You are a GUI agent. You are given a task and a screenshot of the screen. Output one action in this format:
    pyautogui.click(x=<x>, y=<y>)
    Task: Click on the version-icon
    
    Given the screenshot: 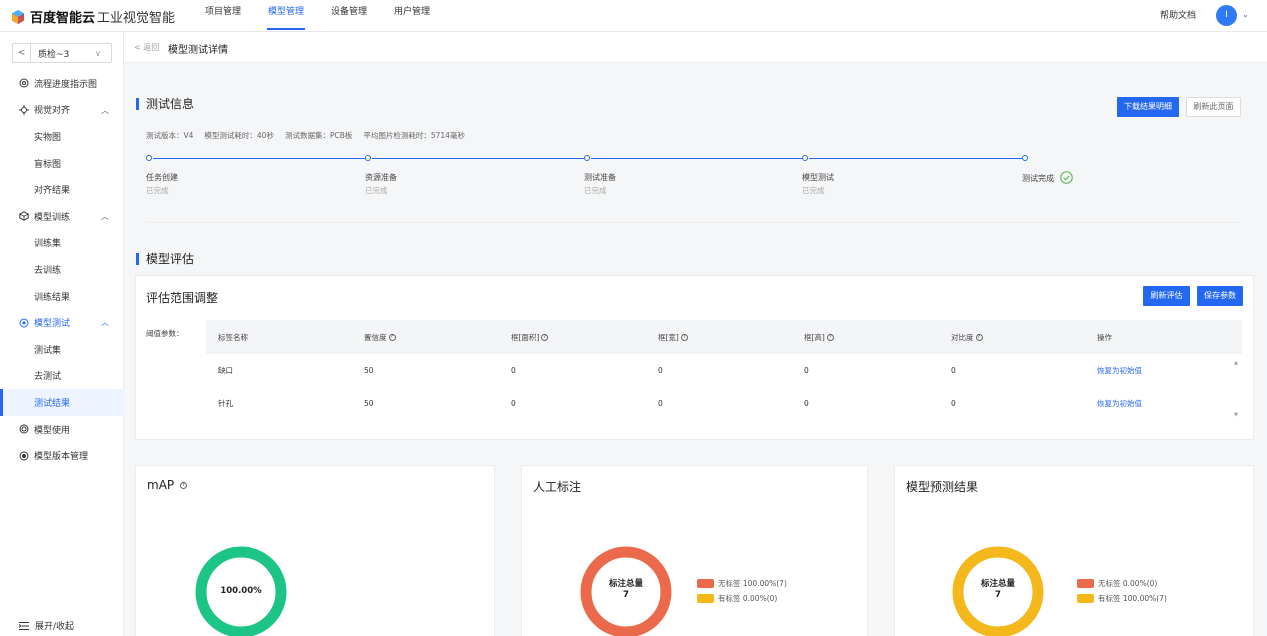 What is the action you would take?
    pyautogui.click(x=24, y=456)
    